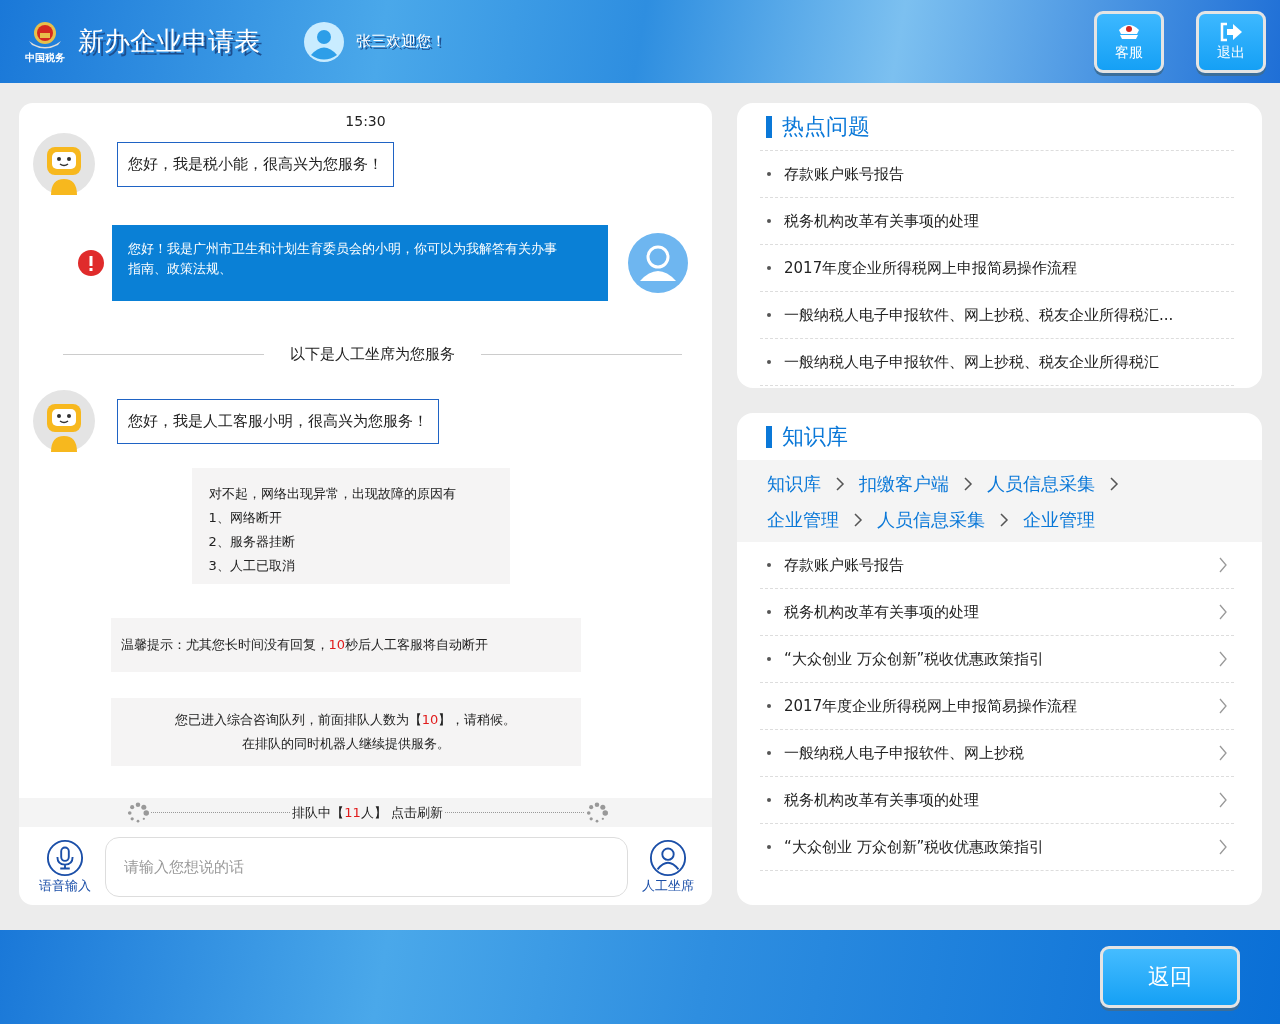 The height and width of the screenshot is (1024, 1280). Describe the element at coordinates (278, 421) in the screenshot. I see `chat-bubble: 您好，我是人工客服小明，很高兴为您服务！` at that location.